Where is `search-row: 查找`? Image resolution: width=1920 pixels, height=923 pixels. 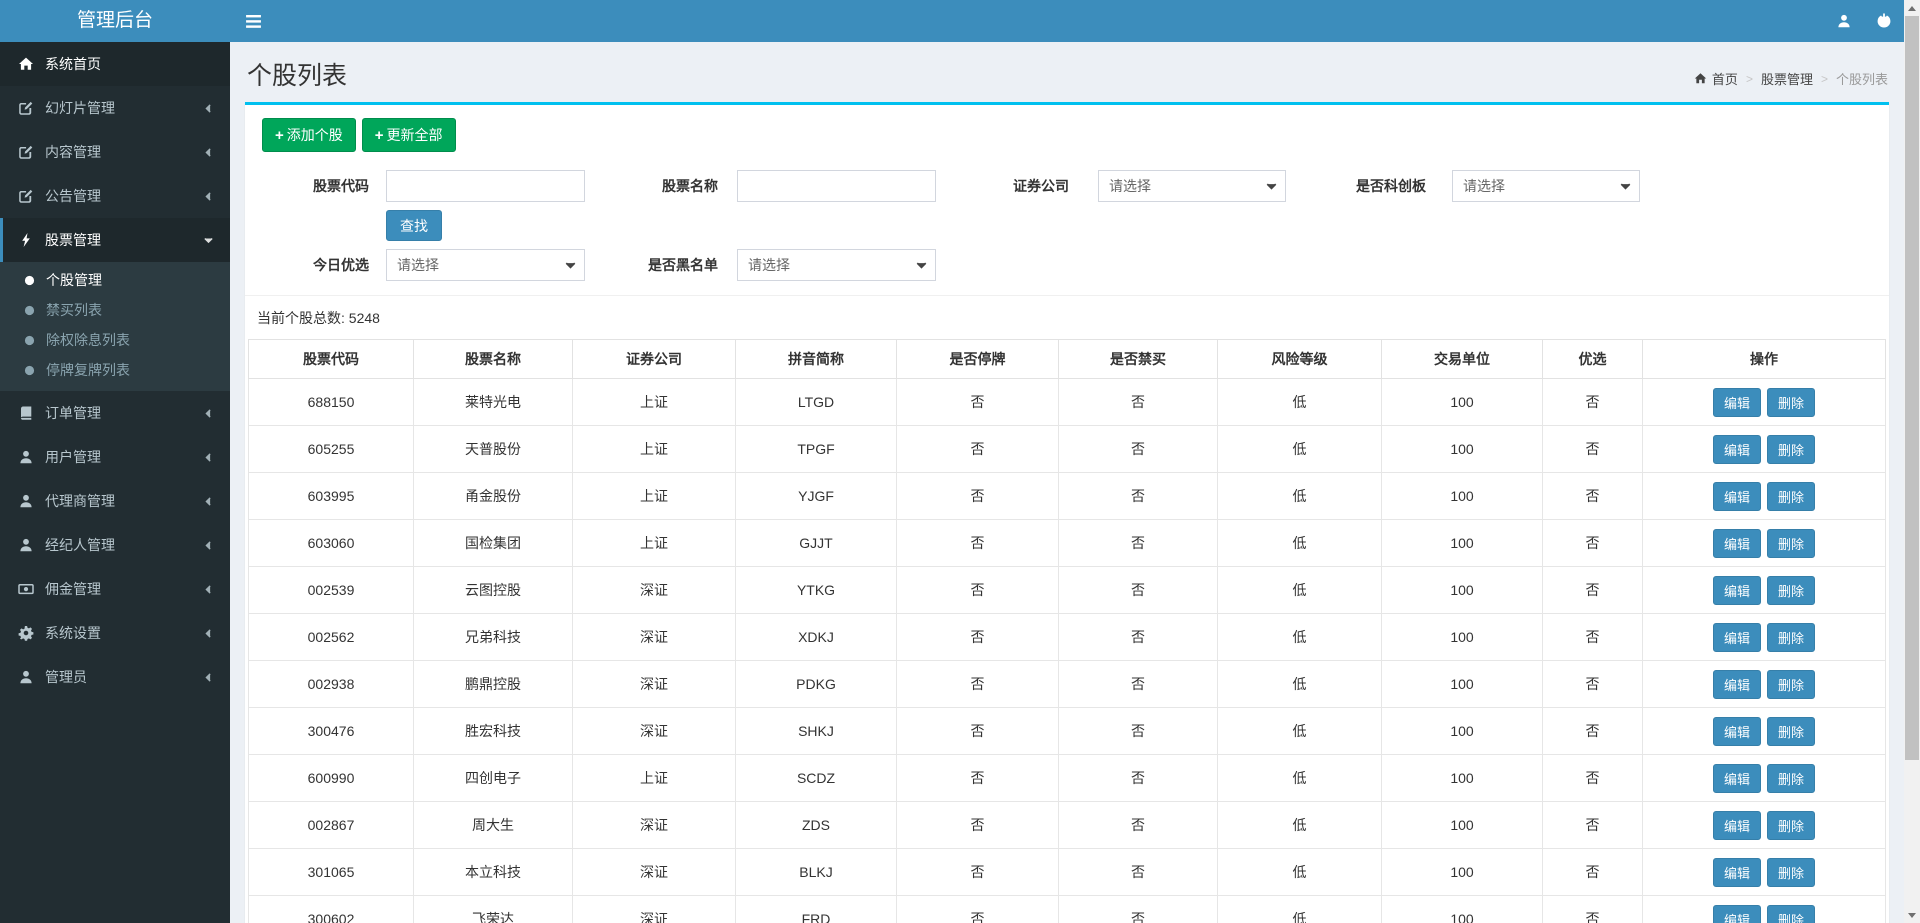
search-row: 查找 is located at coordinates (1132, 225).